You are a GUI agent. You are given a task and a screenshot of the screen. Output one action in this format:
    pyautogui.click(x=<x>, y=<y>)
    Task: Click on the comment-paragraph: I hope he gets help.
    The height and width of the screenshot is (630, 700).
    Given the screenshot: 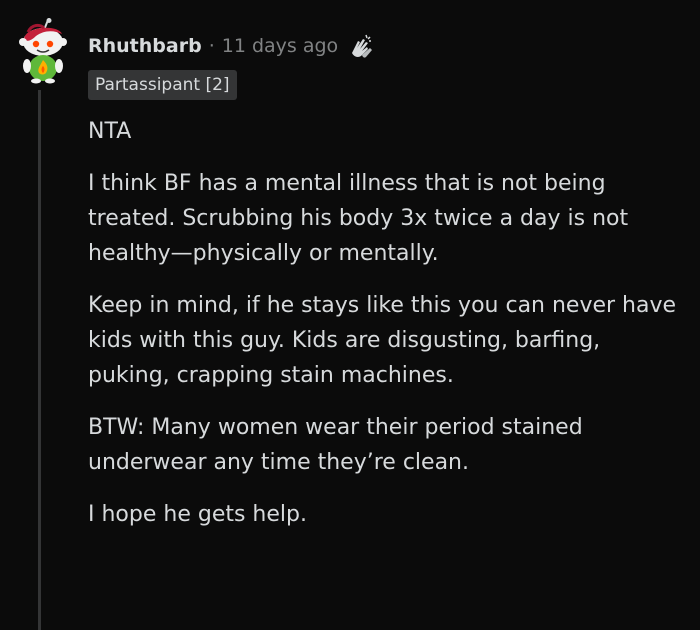 What is the action you would take?
    pyautogui.click(x=197, y=514)
    